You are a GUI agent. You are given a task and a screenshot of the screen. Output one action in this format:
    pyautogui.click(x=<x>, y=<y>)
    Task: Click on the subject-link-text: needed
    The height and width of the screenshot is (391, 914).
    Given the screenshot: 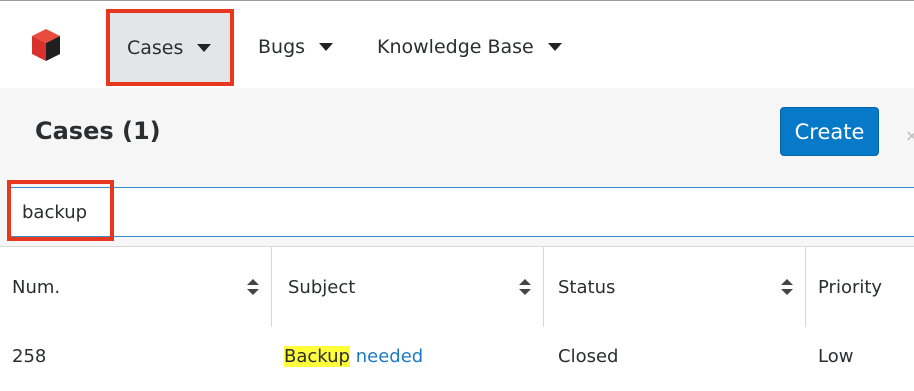 What is the action you would take?
    pyautogui.click(x=386, y=356)
    